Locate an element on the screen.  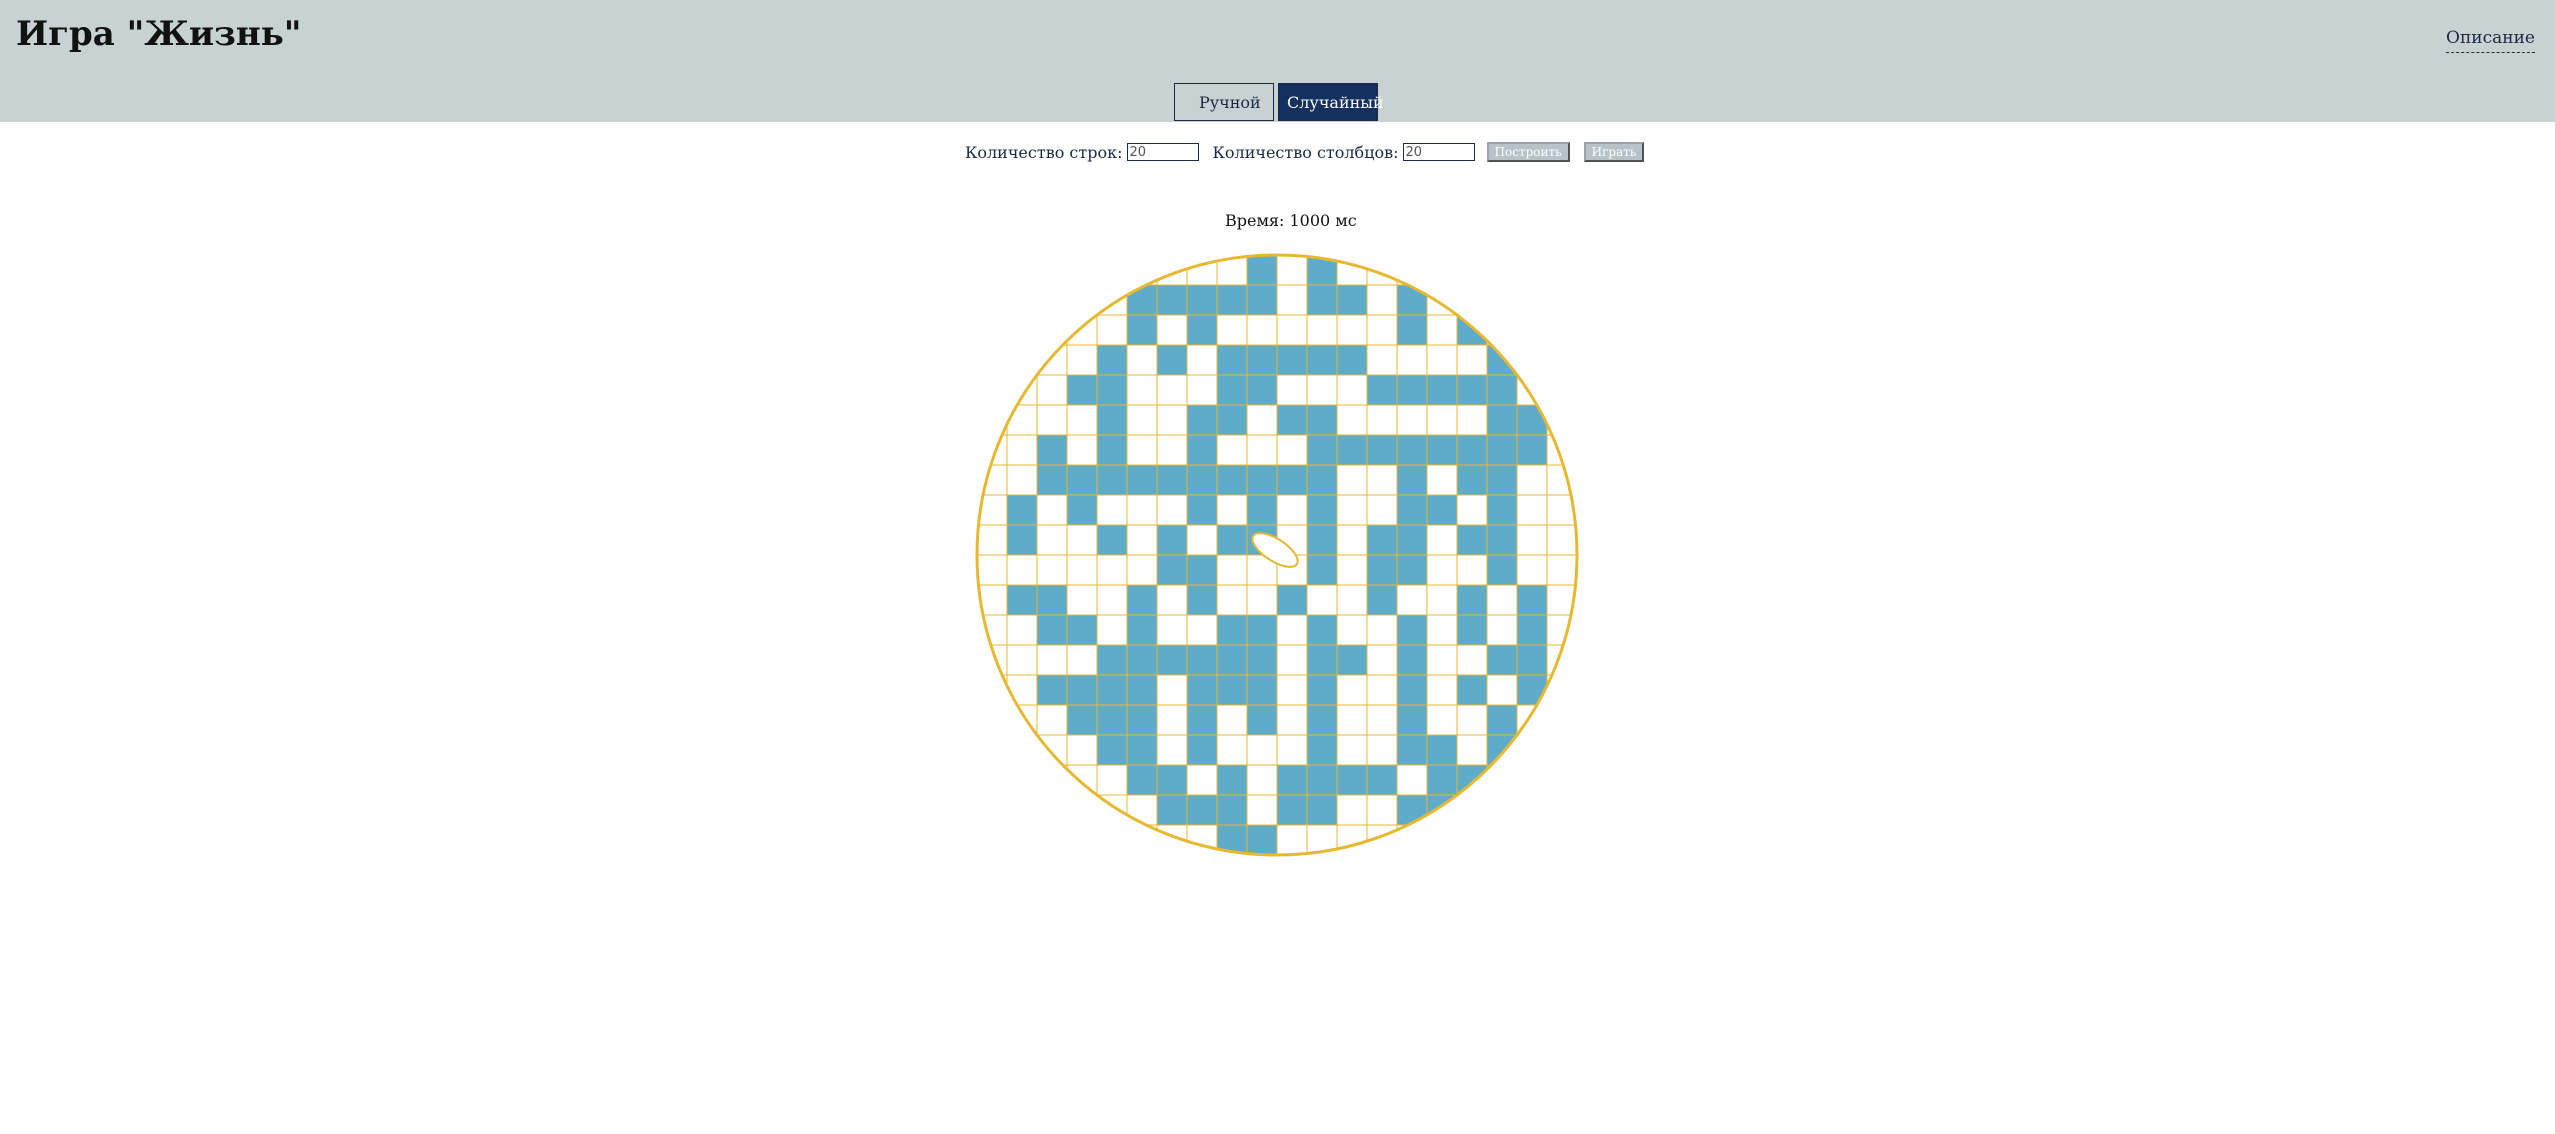
rows-input is located at coordinates (1162, 152).